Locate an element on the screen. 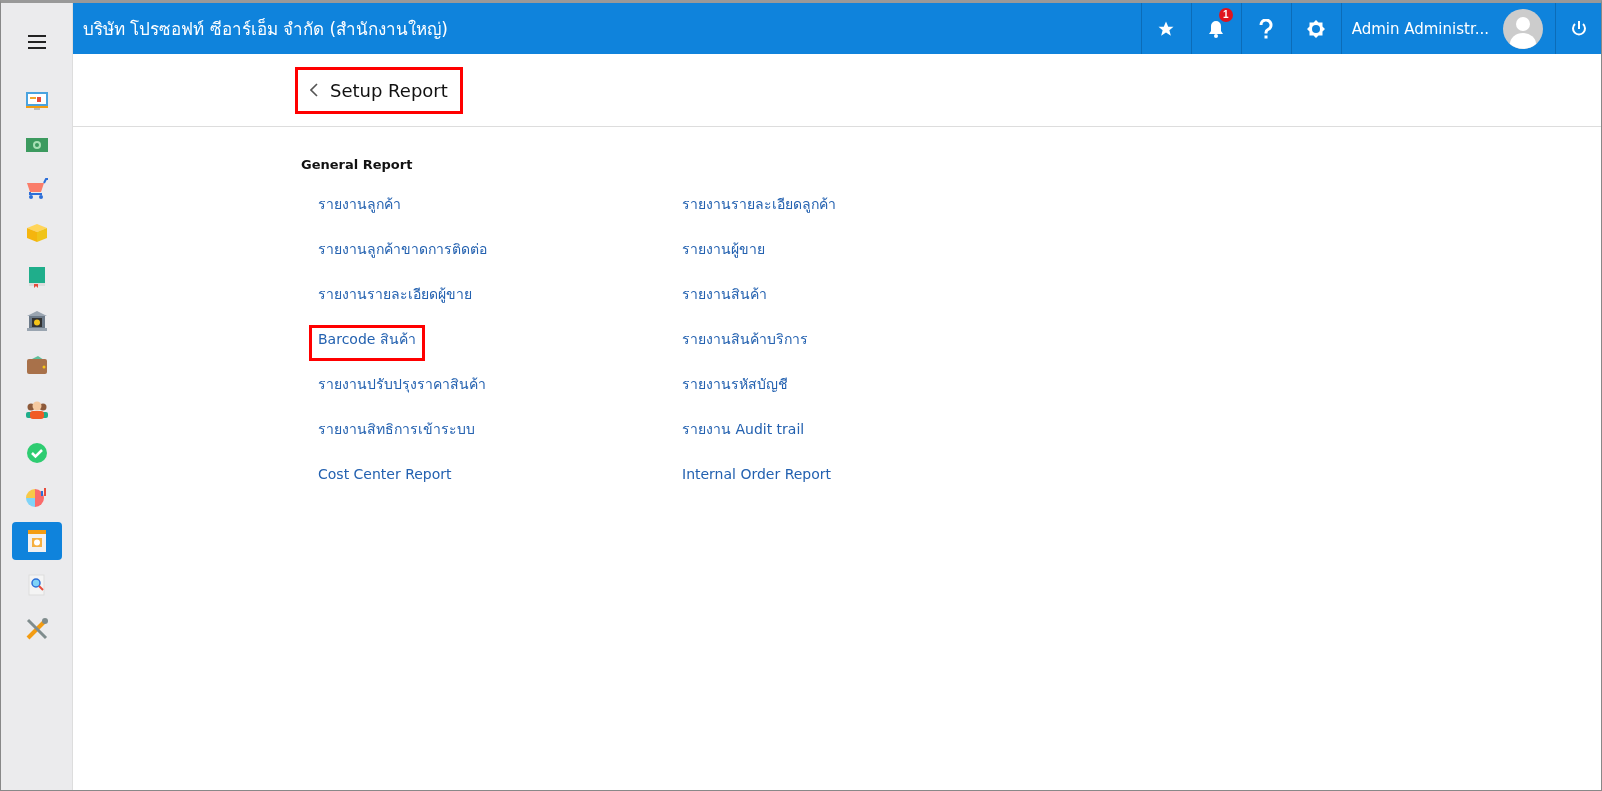 Image resolution: width=1602 pixels, height=791 pixels. cart-icon is located at coordinates (36, 189).